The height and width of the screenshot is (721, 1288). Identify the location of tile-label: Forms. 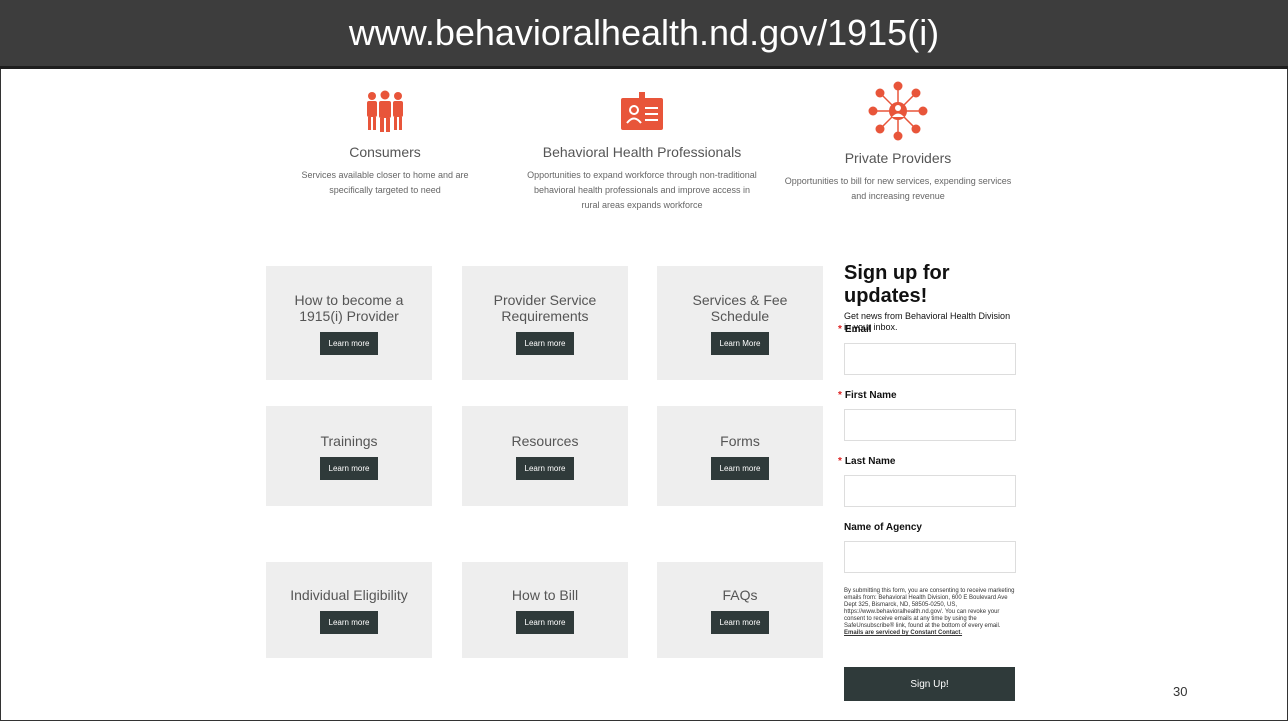
(740, 440).